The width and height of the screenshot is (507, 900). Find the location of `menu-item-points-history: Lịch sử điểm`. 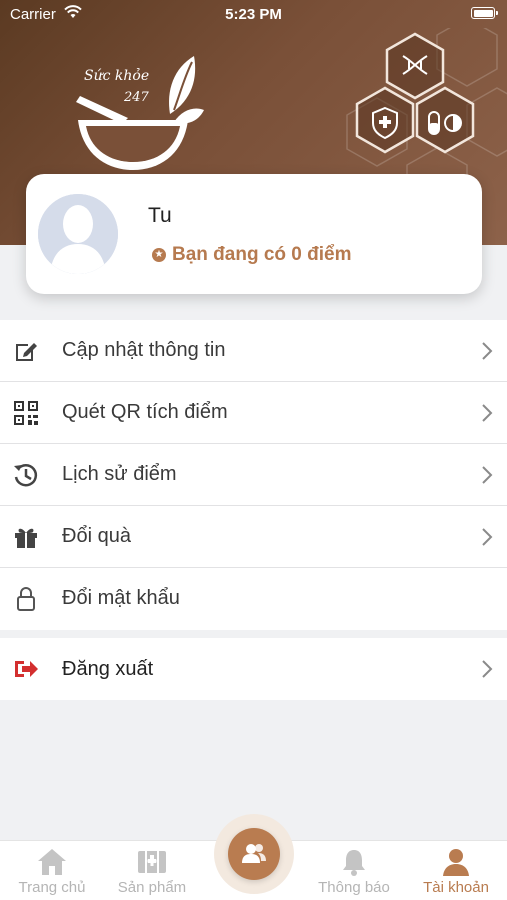

menu-item-points-history: Lịch sử điểm is located at coordinates (253, 475).